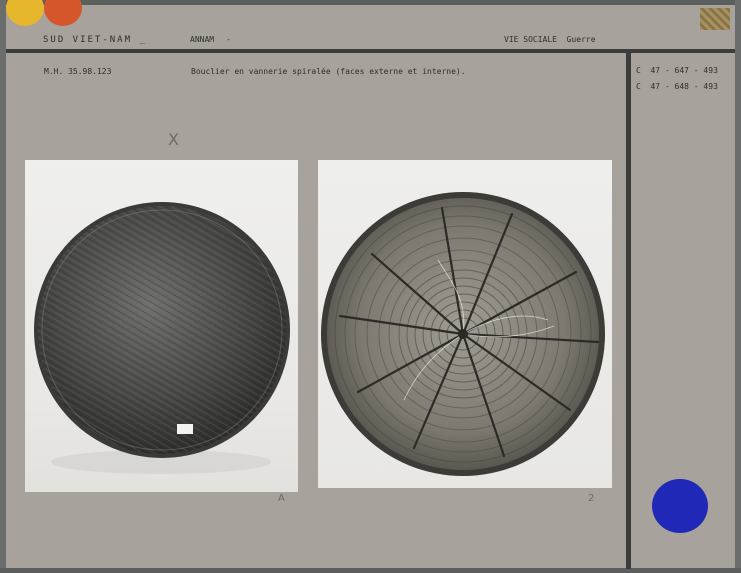 This screenshot has height=573, width=741. What do you see at coordinates (715, 19) in the screenshot?
I see `corner-label-tag` at bounding box center [715, 19].